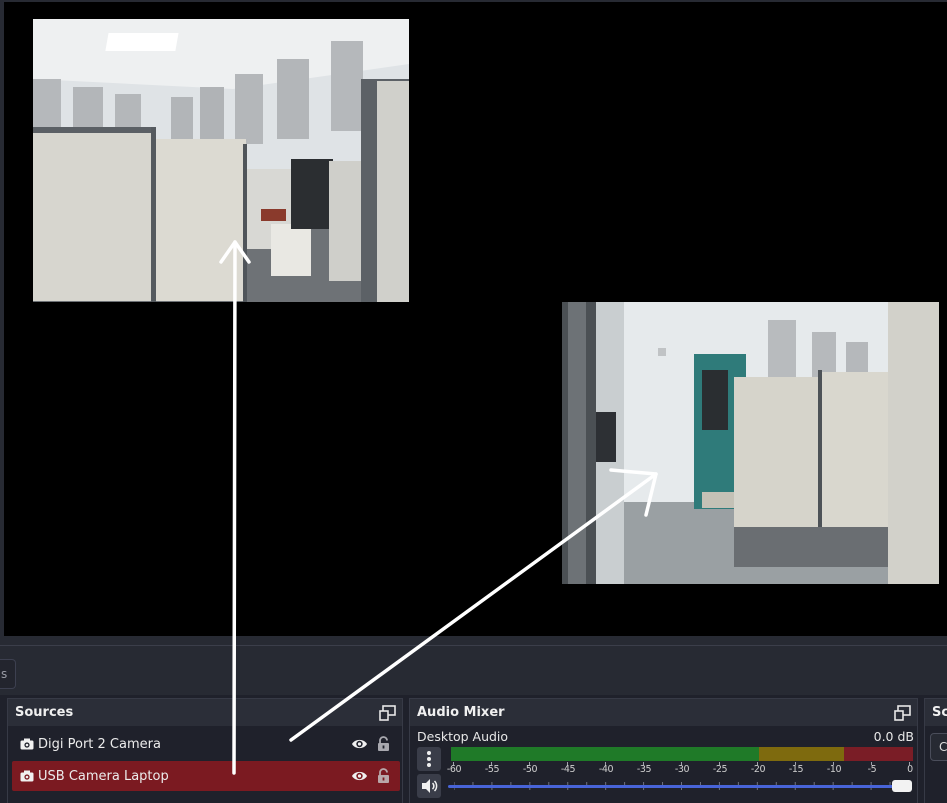 The image size is (947, 803). Describe the element at coordinates (461, 712) in the screenshot. I see `audio-mixer-title: Audio Mixer` at that location.